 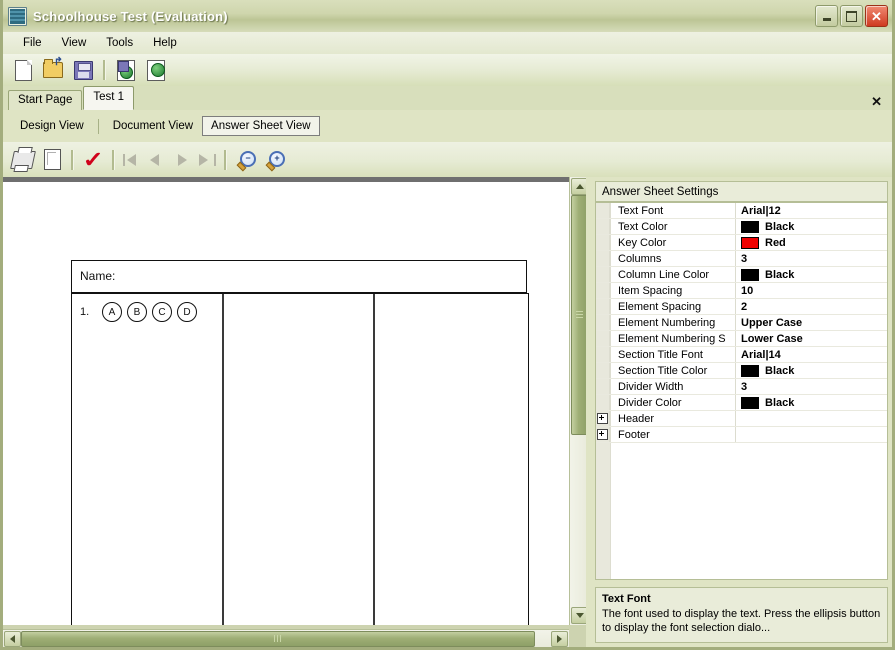 What do you see at coordinates (673, 290) in the screenshot?
I see `property-name: Item Spacing` at bounding box center [673, 290].